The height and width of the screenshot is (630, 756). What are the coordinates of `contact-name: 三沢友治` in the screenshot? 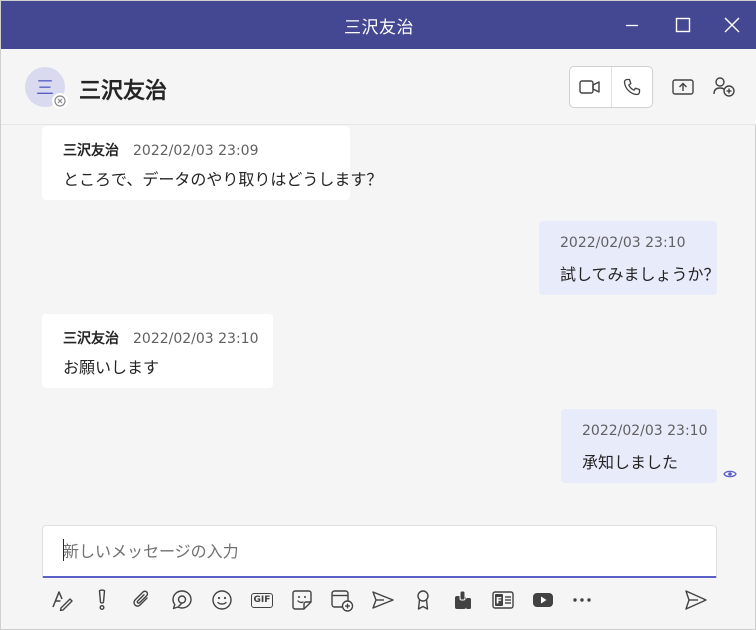 It's located at (123, 89).